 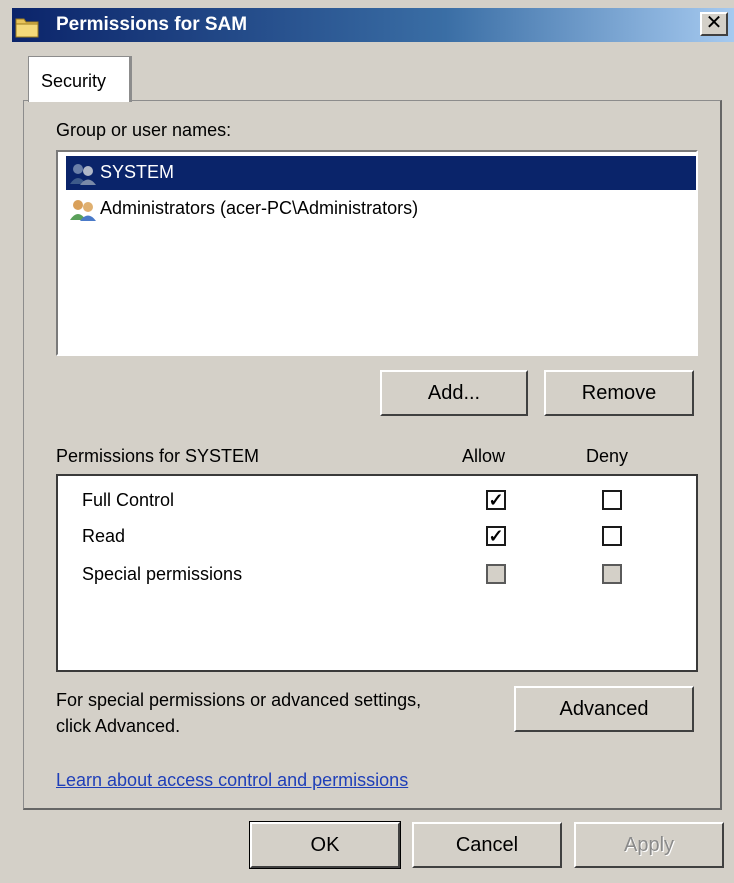 I want to click on tab-security: Security, so click(x=80, y=79).